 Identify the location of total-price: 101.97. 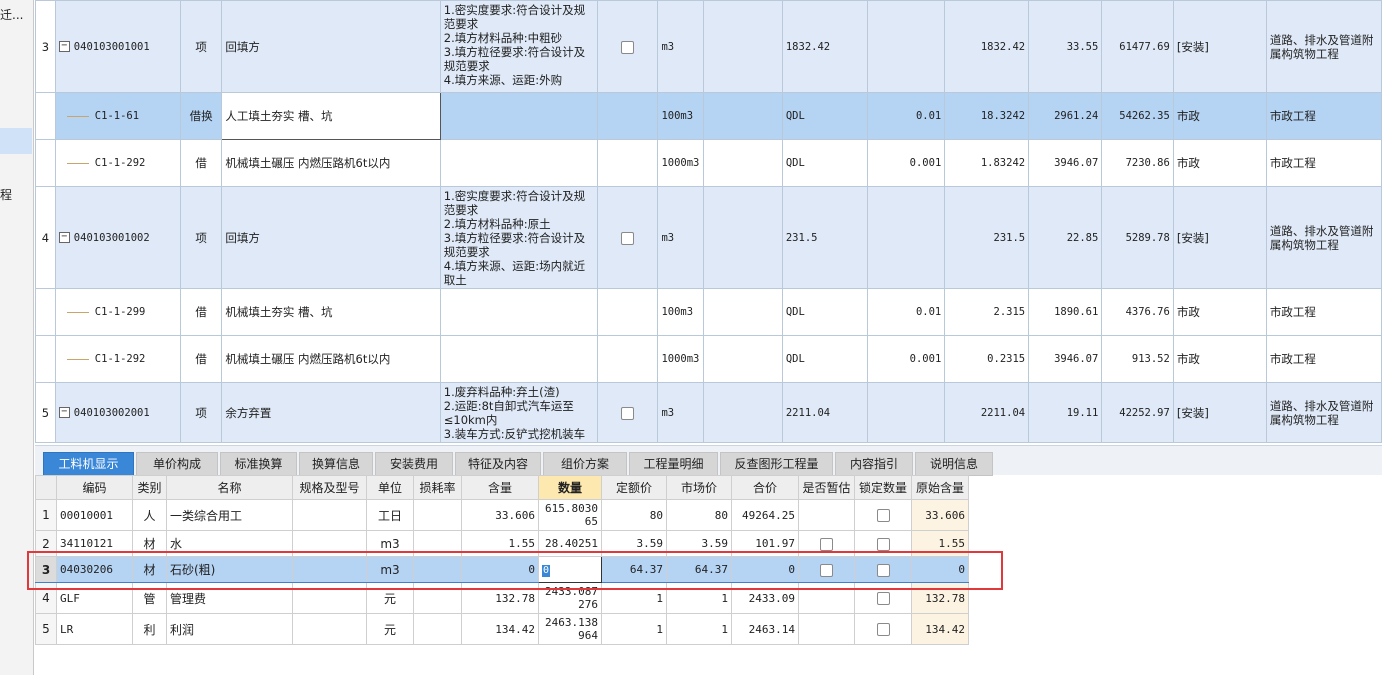
(765, 543).